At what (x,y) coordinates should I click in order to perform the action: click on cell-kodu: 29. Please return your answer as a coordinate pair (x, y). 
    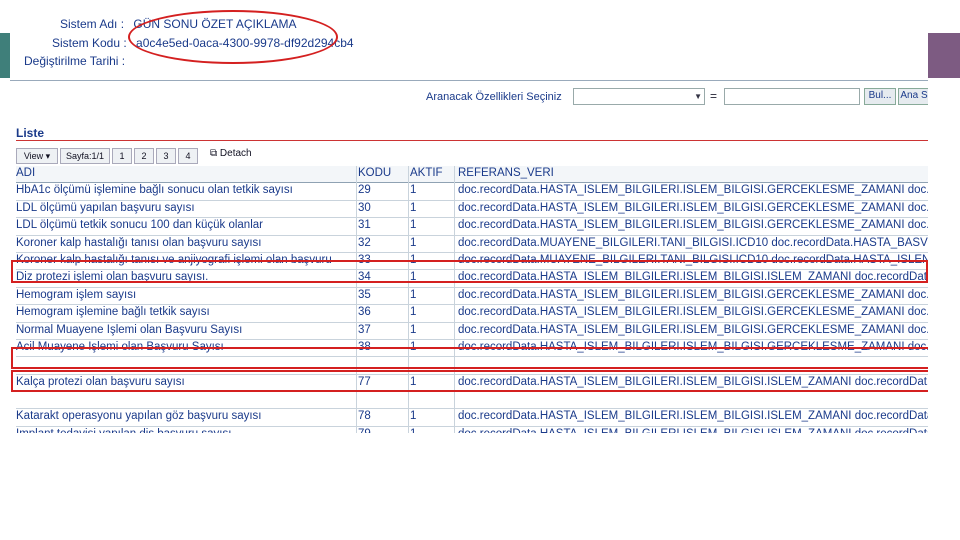
    Looking at the image, I should click on (364, 190).